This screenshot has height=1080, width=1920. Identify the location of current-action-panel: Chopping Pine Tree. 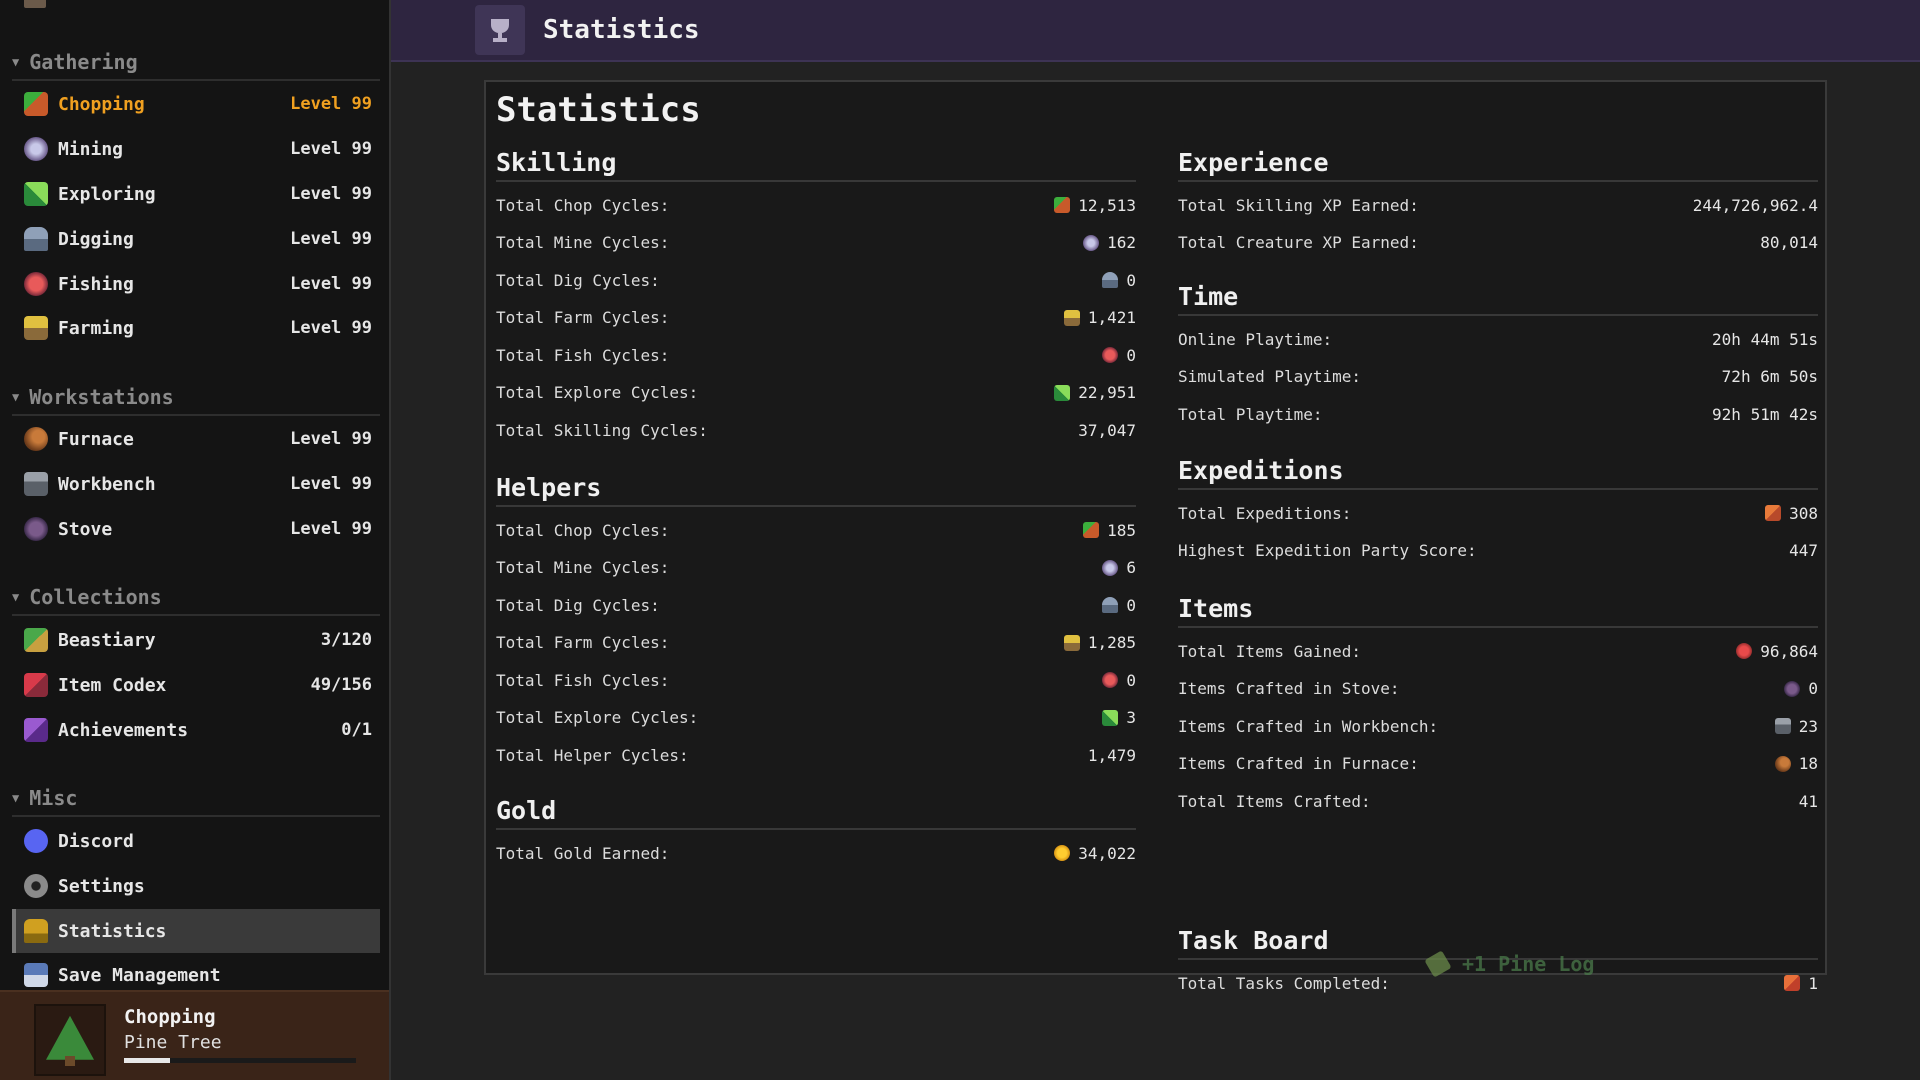
(194, 1035).